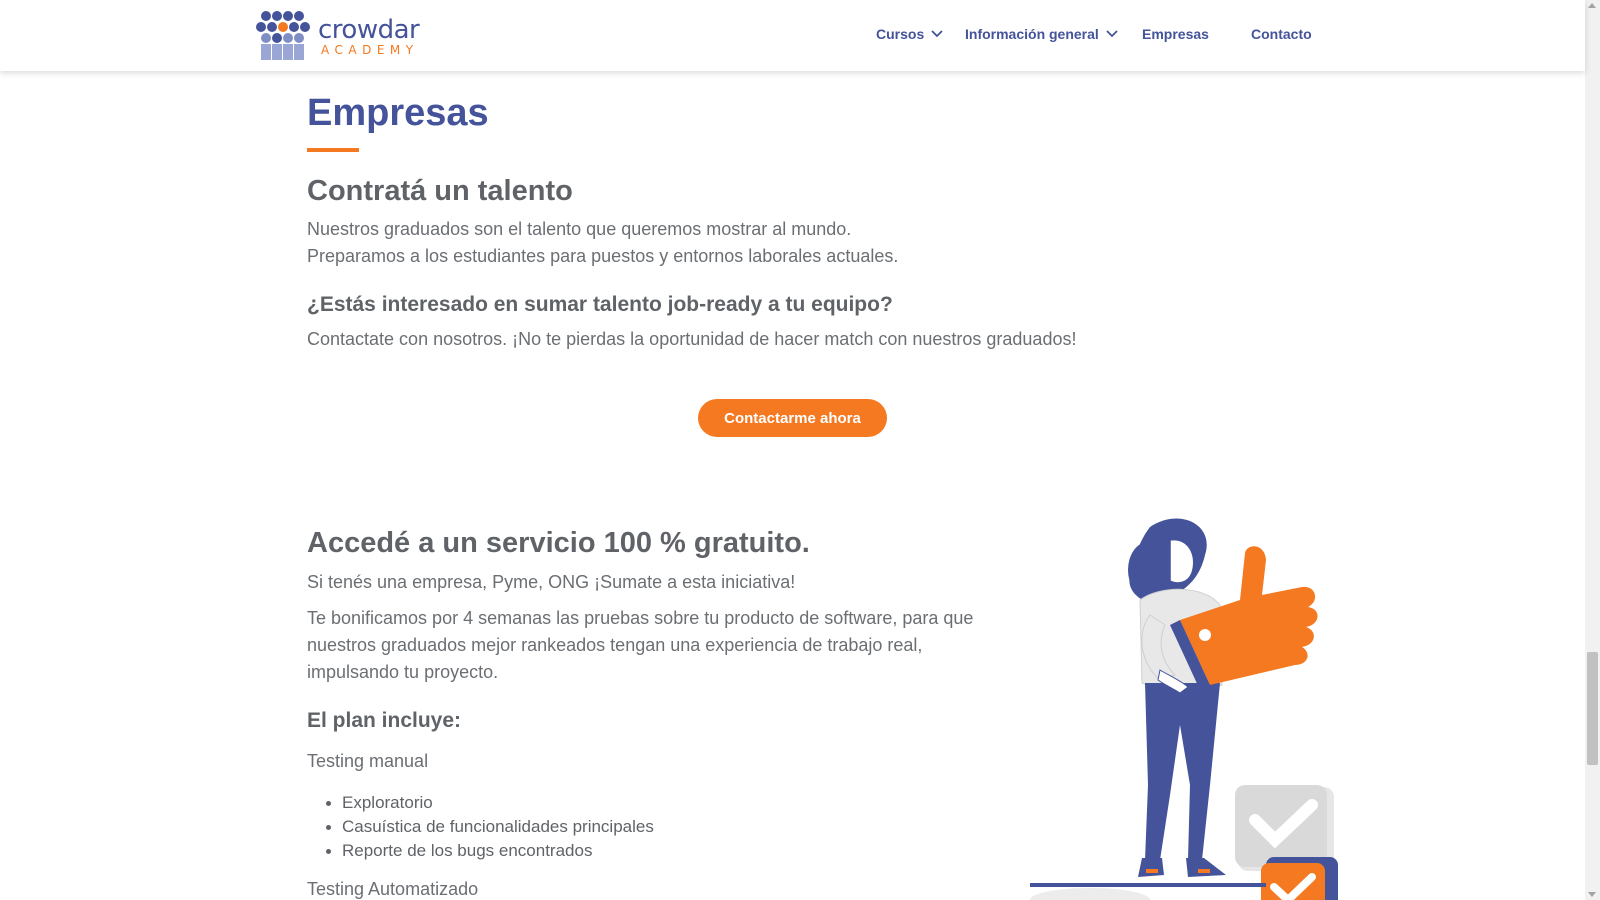 This screenshot has width=1600, height=900. Describe the element at coordinates (1184, 709) in the screenshot. I see `woman-thumbs-up-illustration` at that location.